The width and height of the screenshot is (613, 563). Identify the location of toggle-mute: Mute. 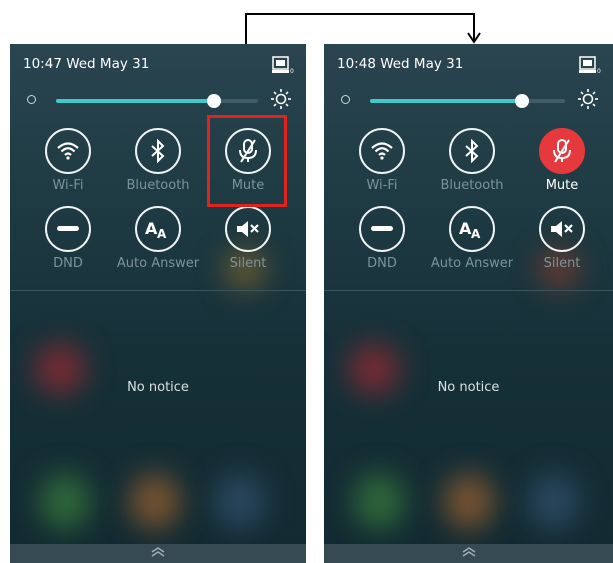
(562, 160).